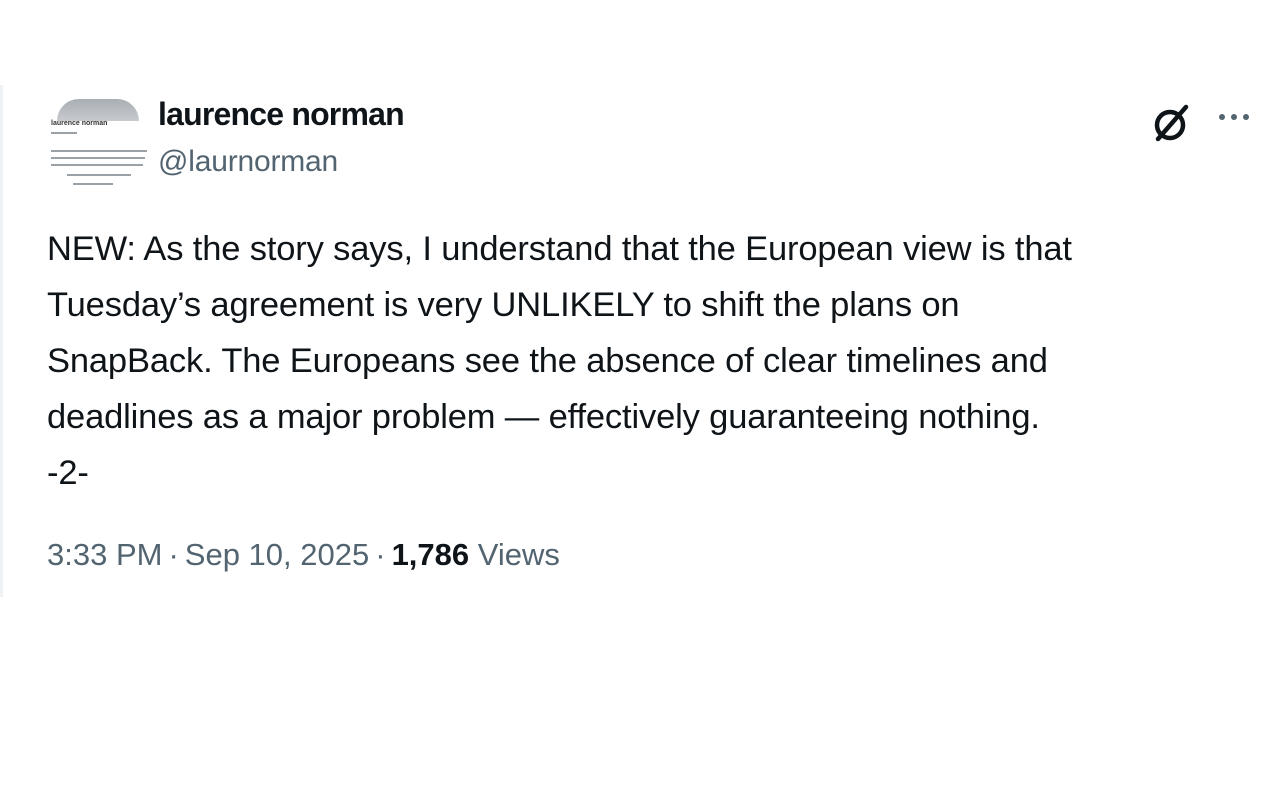 The image size is (1280, 793). What do you see at coordinates (1235, 117) in the screenshot?
I see `more-options-icon` at bounding box center [1235, 117].